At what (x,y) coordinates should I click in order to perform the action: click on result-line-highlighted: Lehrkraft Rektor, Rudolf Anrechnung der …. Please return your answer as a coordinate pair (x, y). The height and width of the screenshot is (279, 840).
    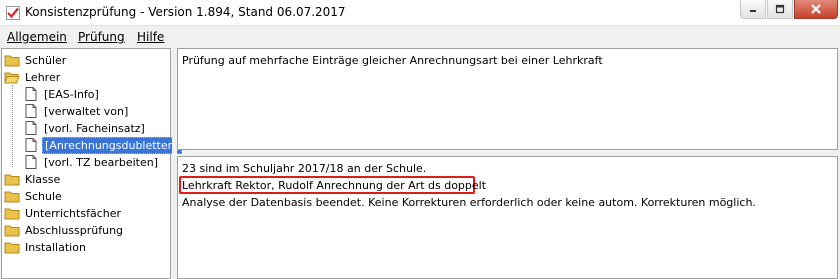
    Looking at the image, I should click on (334, 185).